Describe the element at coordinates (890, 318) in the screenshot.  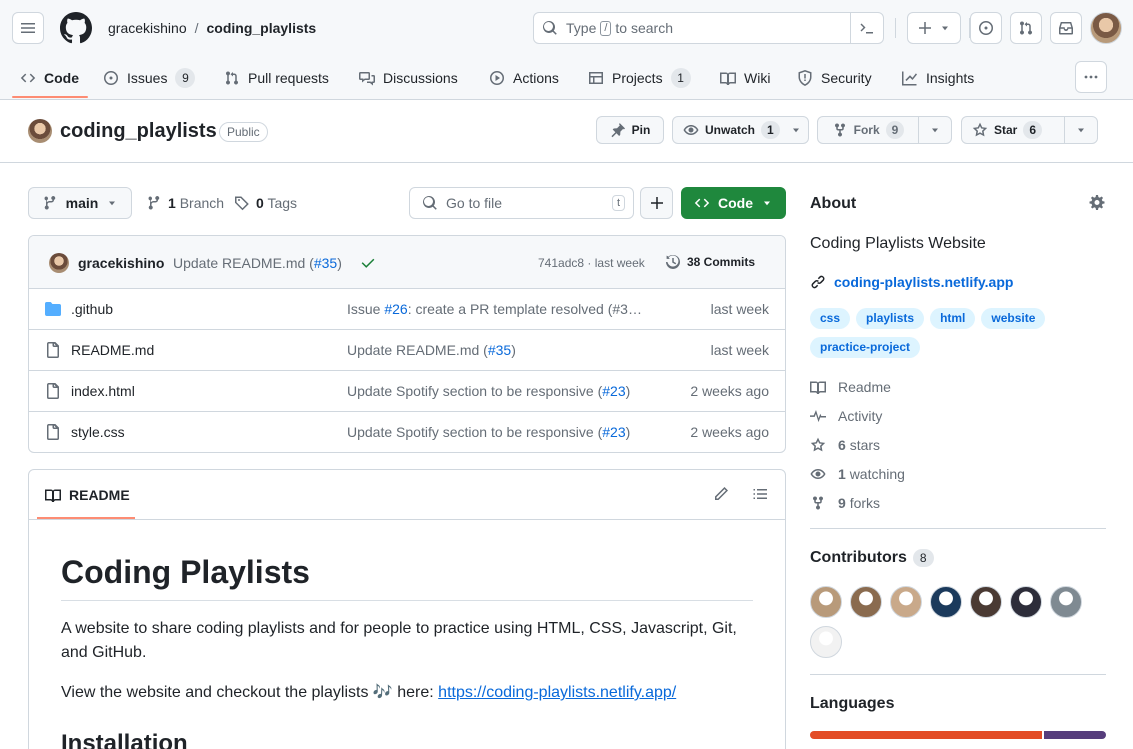
I see `topic-tag: playlists` at that location.